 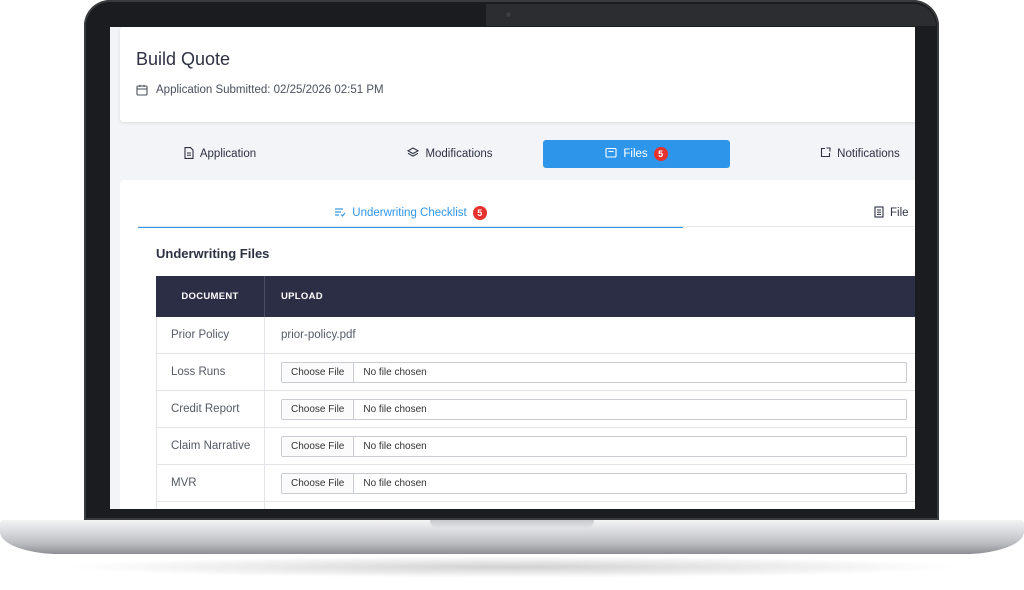 I want to click on document-icon, so click(x=189, y=154).